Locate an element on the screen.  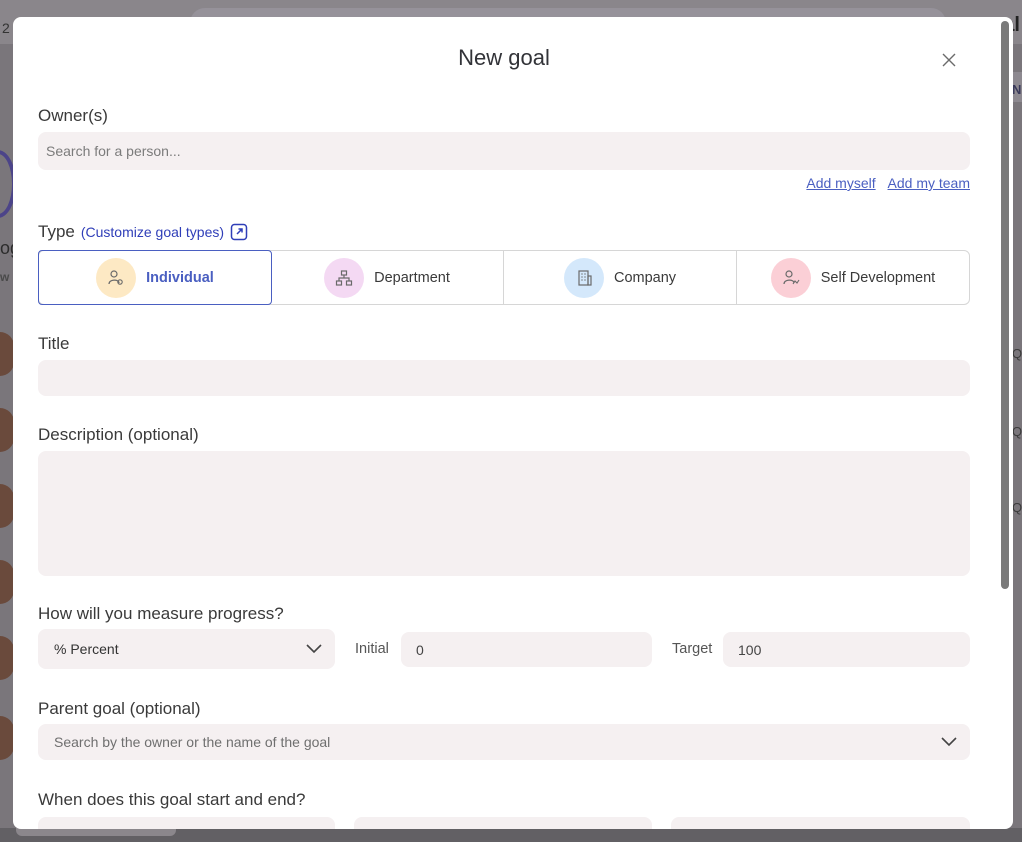
type-option-individual: Individual is located at coordinates (155, 277).